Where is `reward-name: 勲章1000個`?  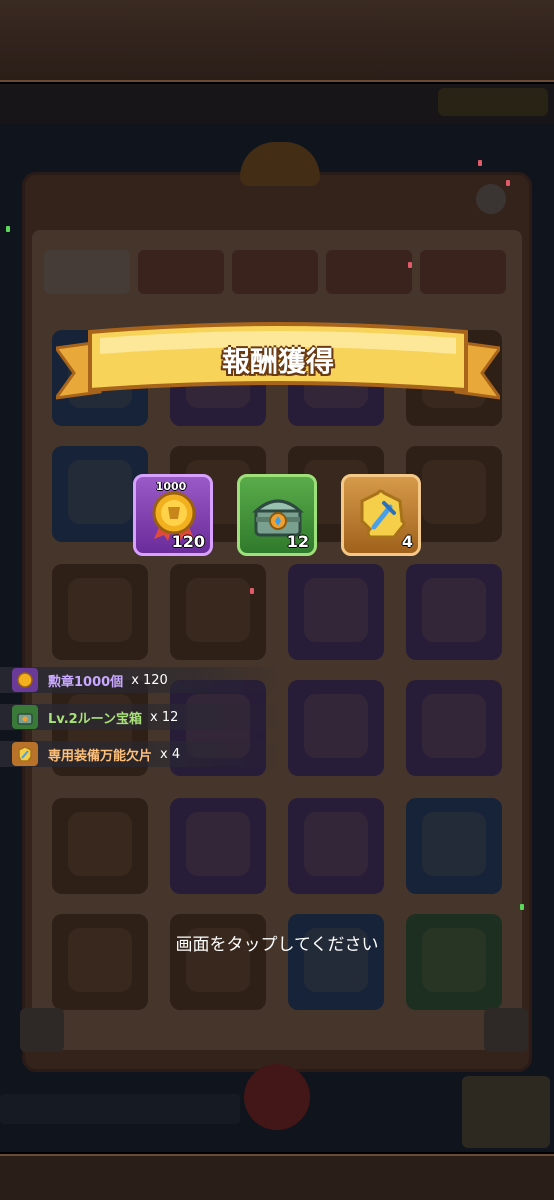 reward-name: 勲章1000個 is located at coordinates (86, 682).